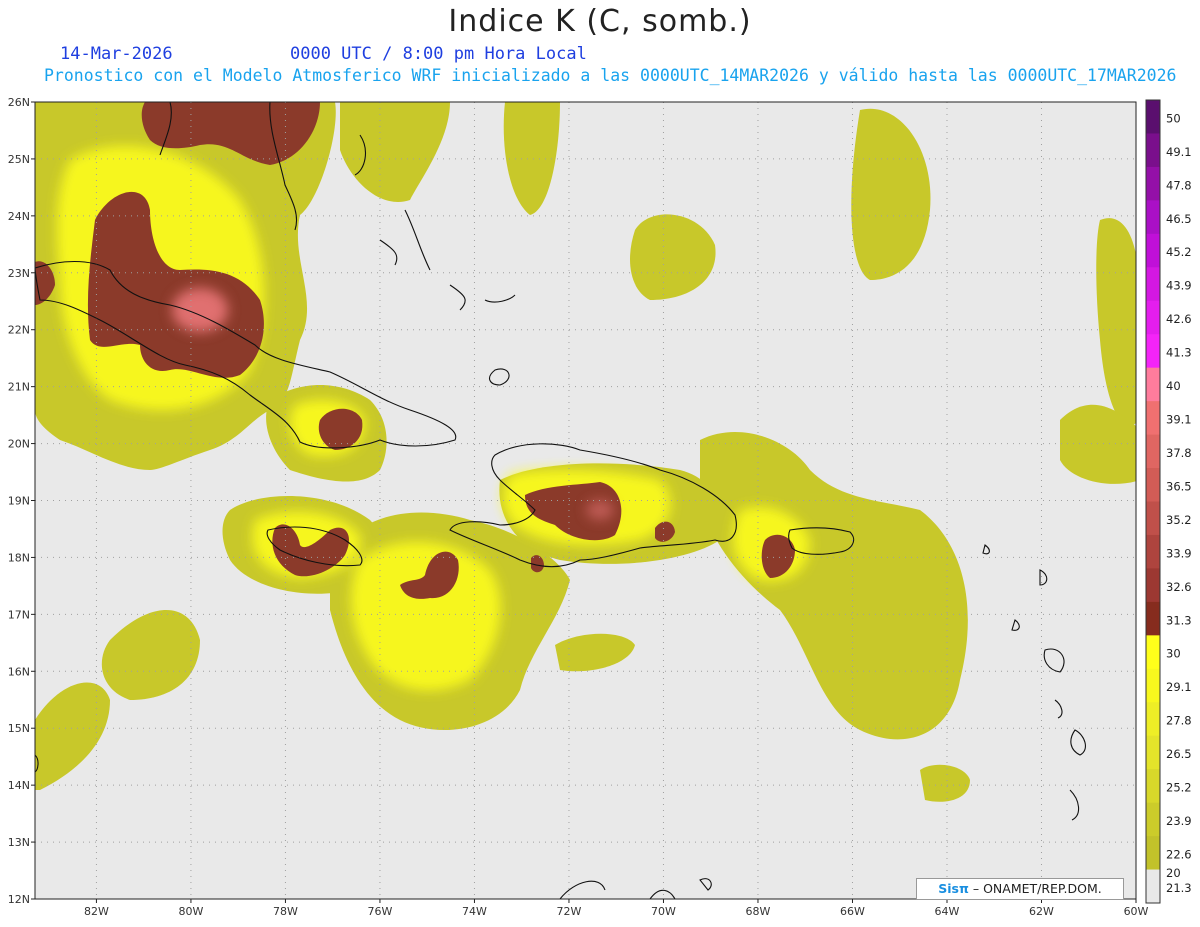  What do you see at coordinates (96, 911) in the screenshot?
I see `lon-label: 82W` at bounding box center [96, 911].